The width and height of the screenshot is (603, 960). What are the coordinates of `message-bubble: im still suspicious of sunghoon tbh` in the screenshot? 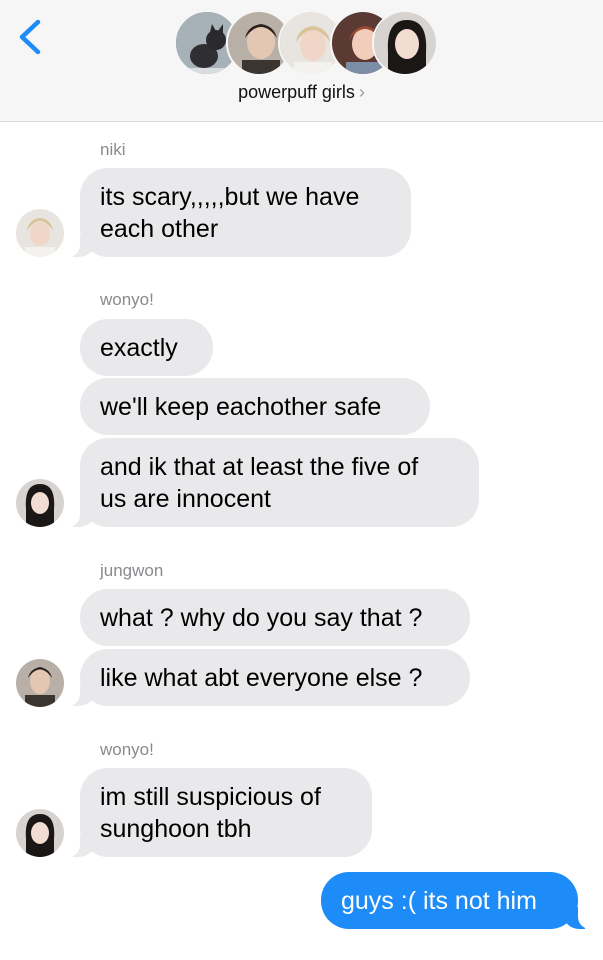 It's located at (219, 812).